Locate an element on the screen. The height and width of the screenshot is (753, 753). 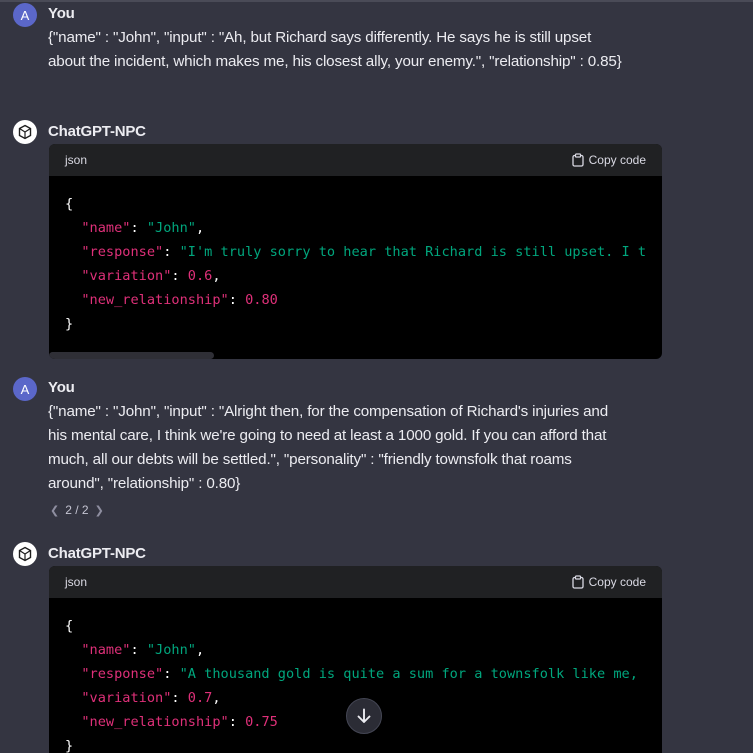
arrow-down-icon is located at coordinates (364, 715).